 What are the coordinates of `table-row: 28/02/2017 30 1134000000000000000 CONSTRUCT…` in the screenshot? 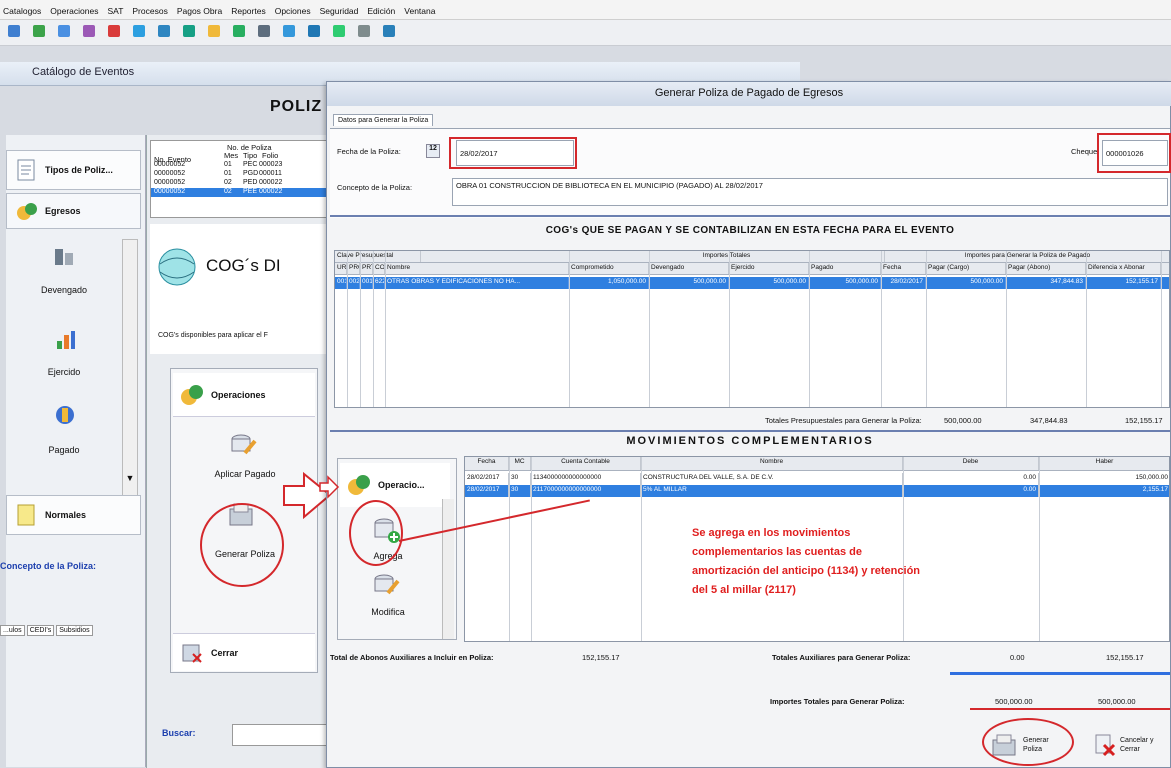 It's located at (817, 479).